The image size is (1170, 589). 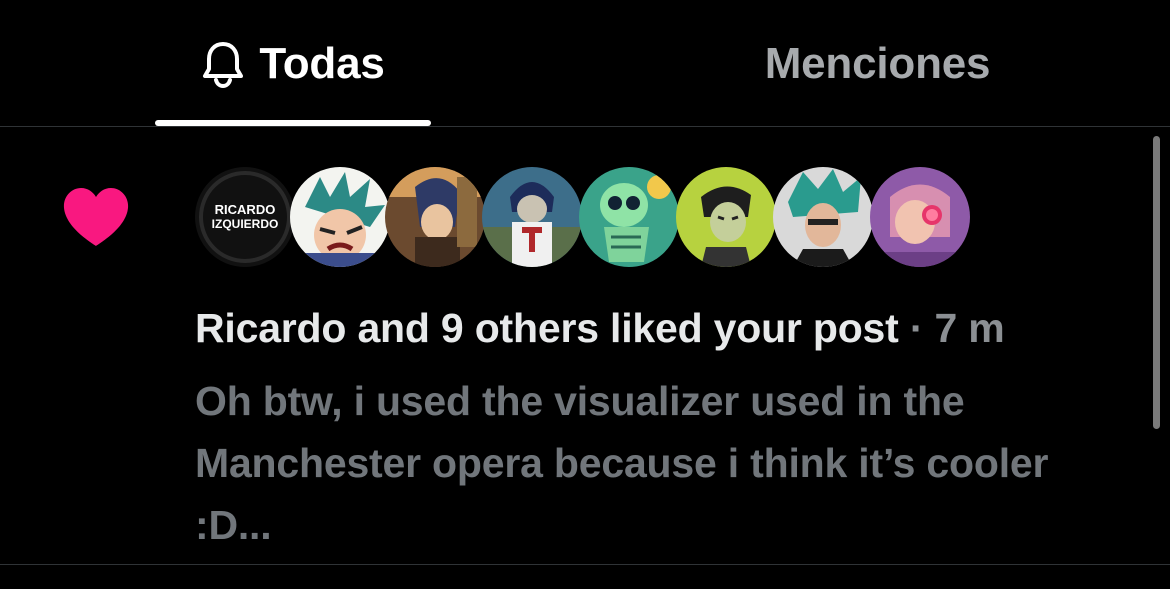 I want to click on notification-time: 7 m, so click(x=969, y=328).